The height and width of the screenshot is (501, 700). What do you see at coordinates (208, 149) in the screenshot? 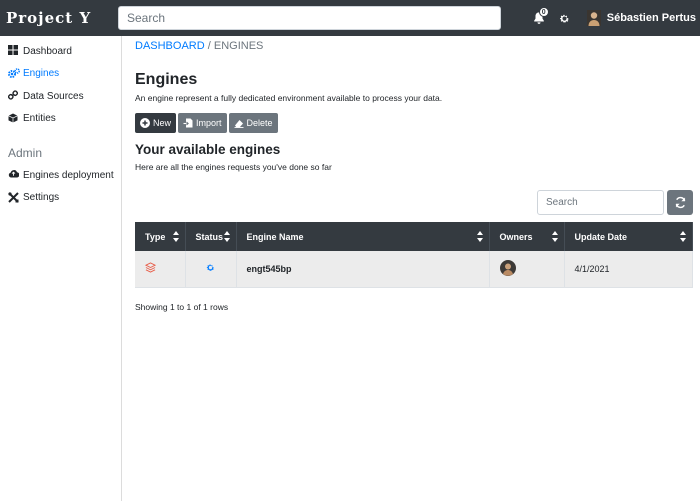
I see `section-title: Your available engines` at bounding box center [208, 149].